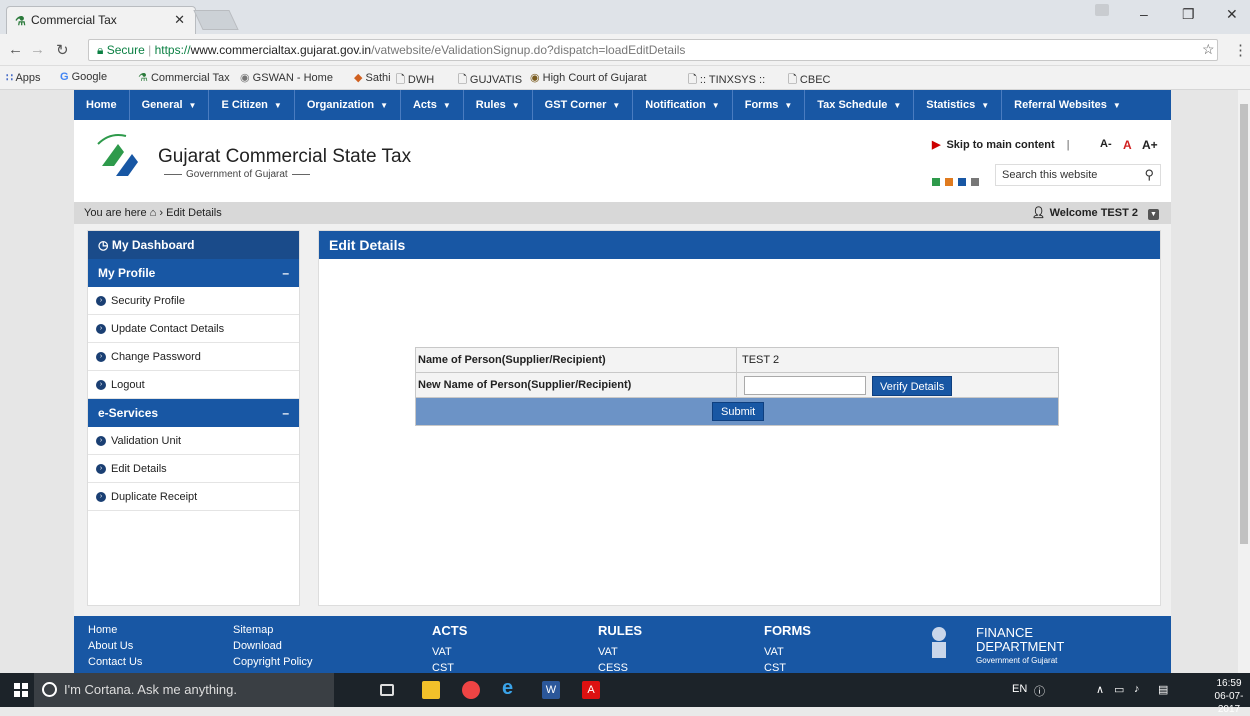 The height and width of the screenshot is (716, 1250). I want to click on task-view-icon, so click(387, 690).